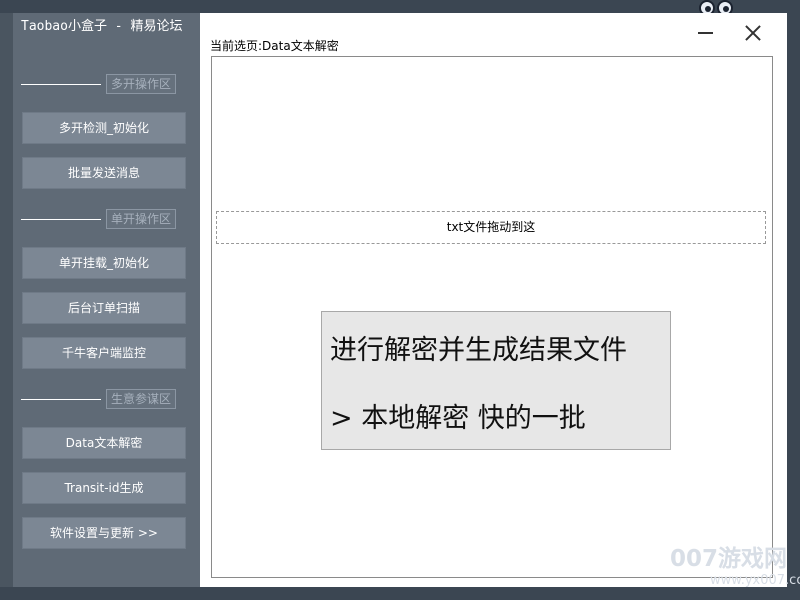  I want to click on site-watermark: 007游戏网 www.yx007.com, so click(735, 568).